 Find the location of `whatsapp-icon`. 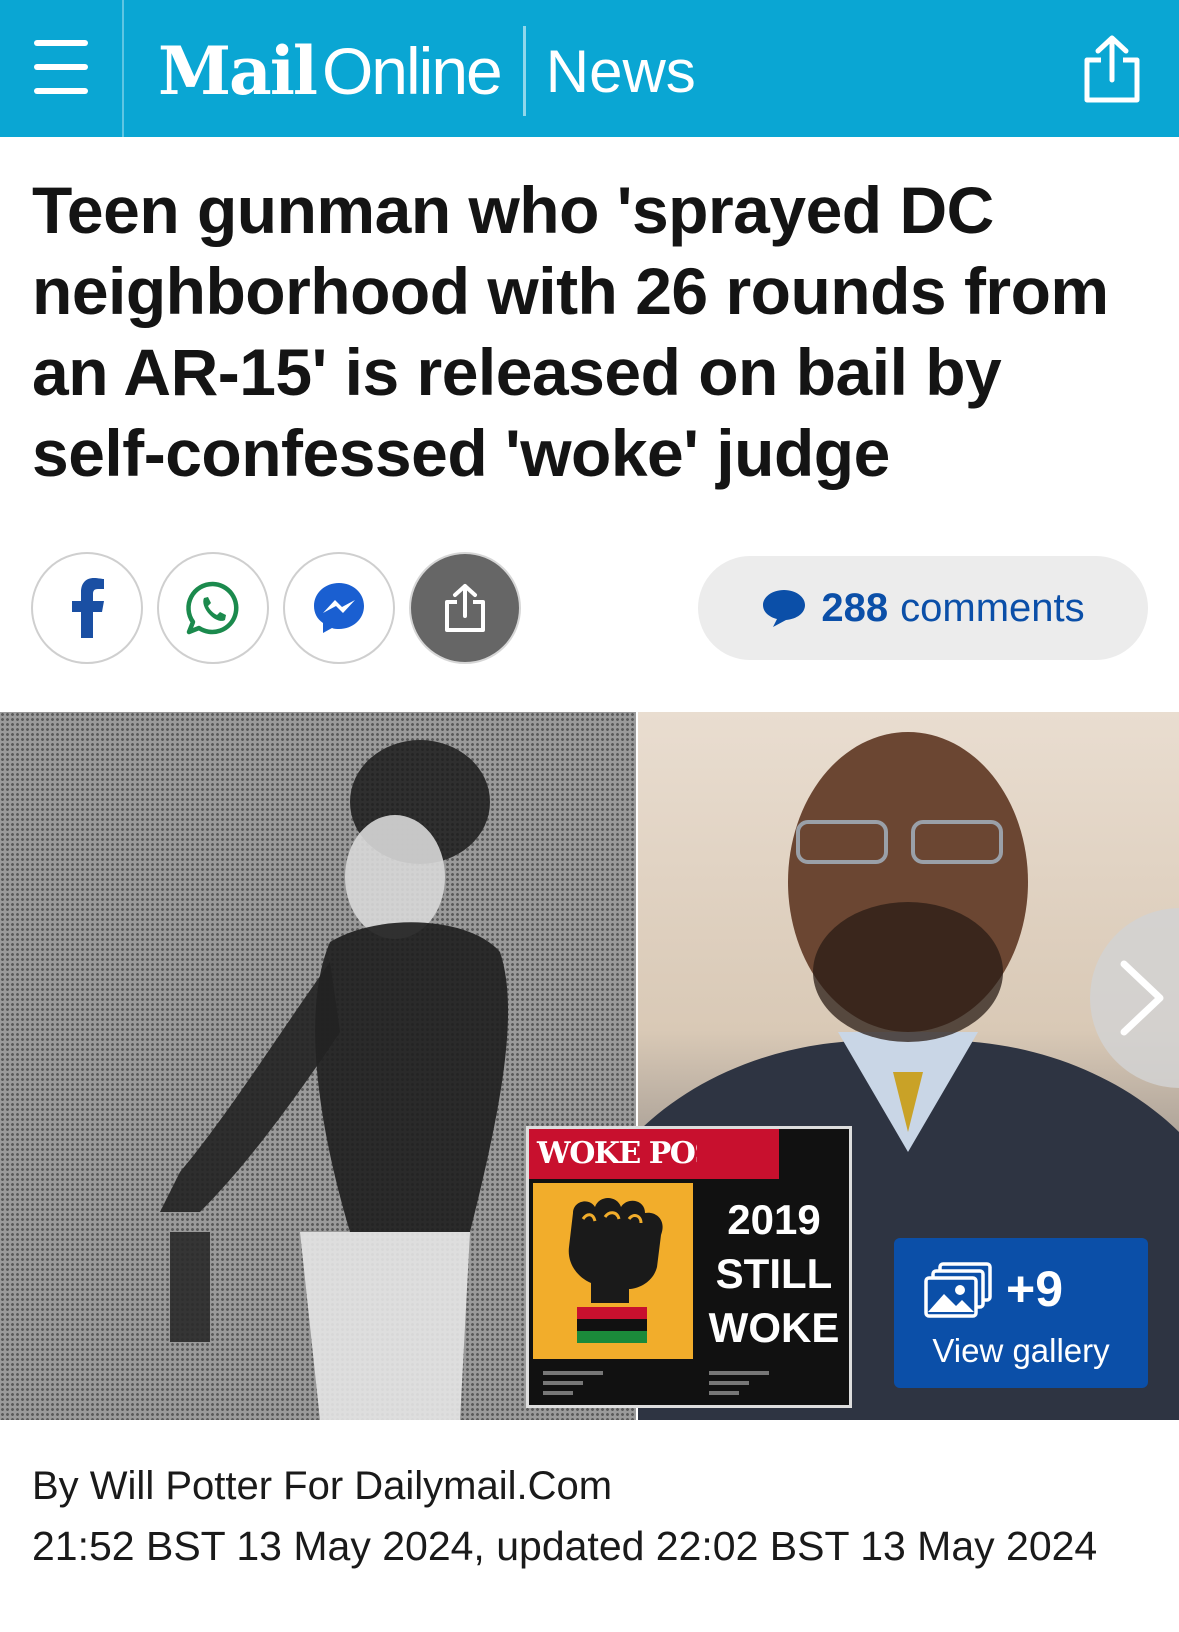

whatsapp-icon is located at coordinates (212, 608).